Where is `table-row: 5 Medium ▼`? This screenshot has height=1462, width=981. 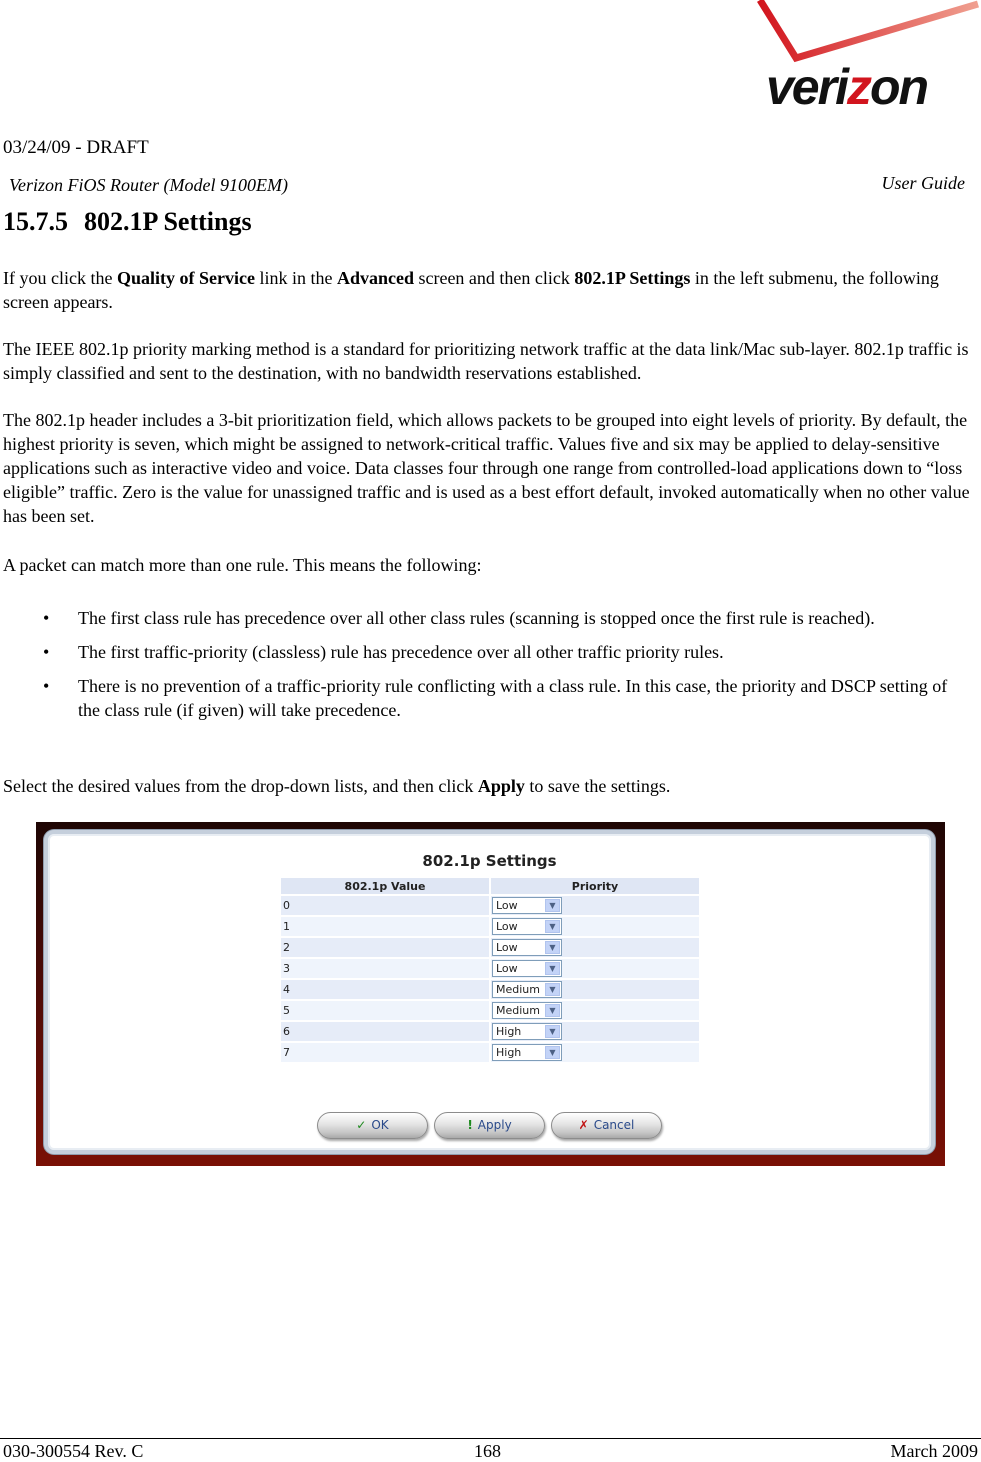
table-row: 5 Medium ▼ is located at coordinates (490, 1011).